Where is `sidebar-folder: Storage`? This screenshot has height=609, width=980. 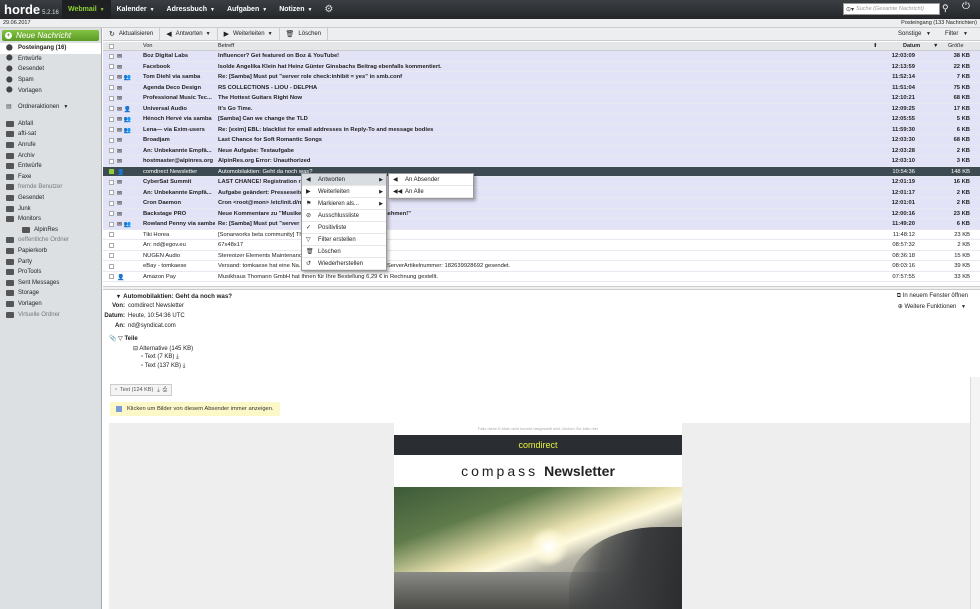
sidebar-folder: Storage is located at coordinates (50, 293).